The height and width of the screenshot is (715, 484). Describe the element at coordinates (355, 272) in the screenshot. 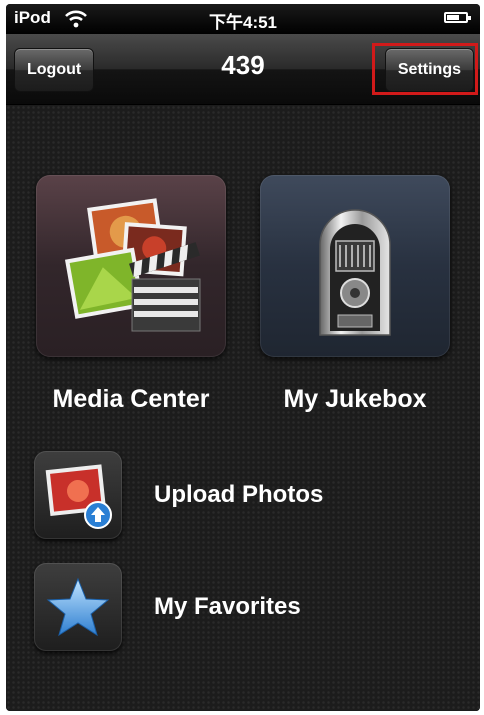

I see `jukebox-icon` at that location.